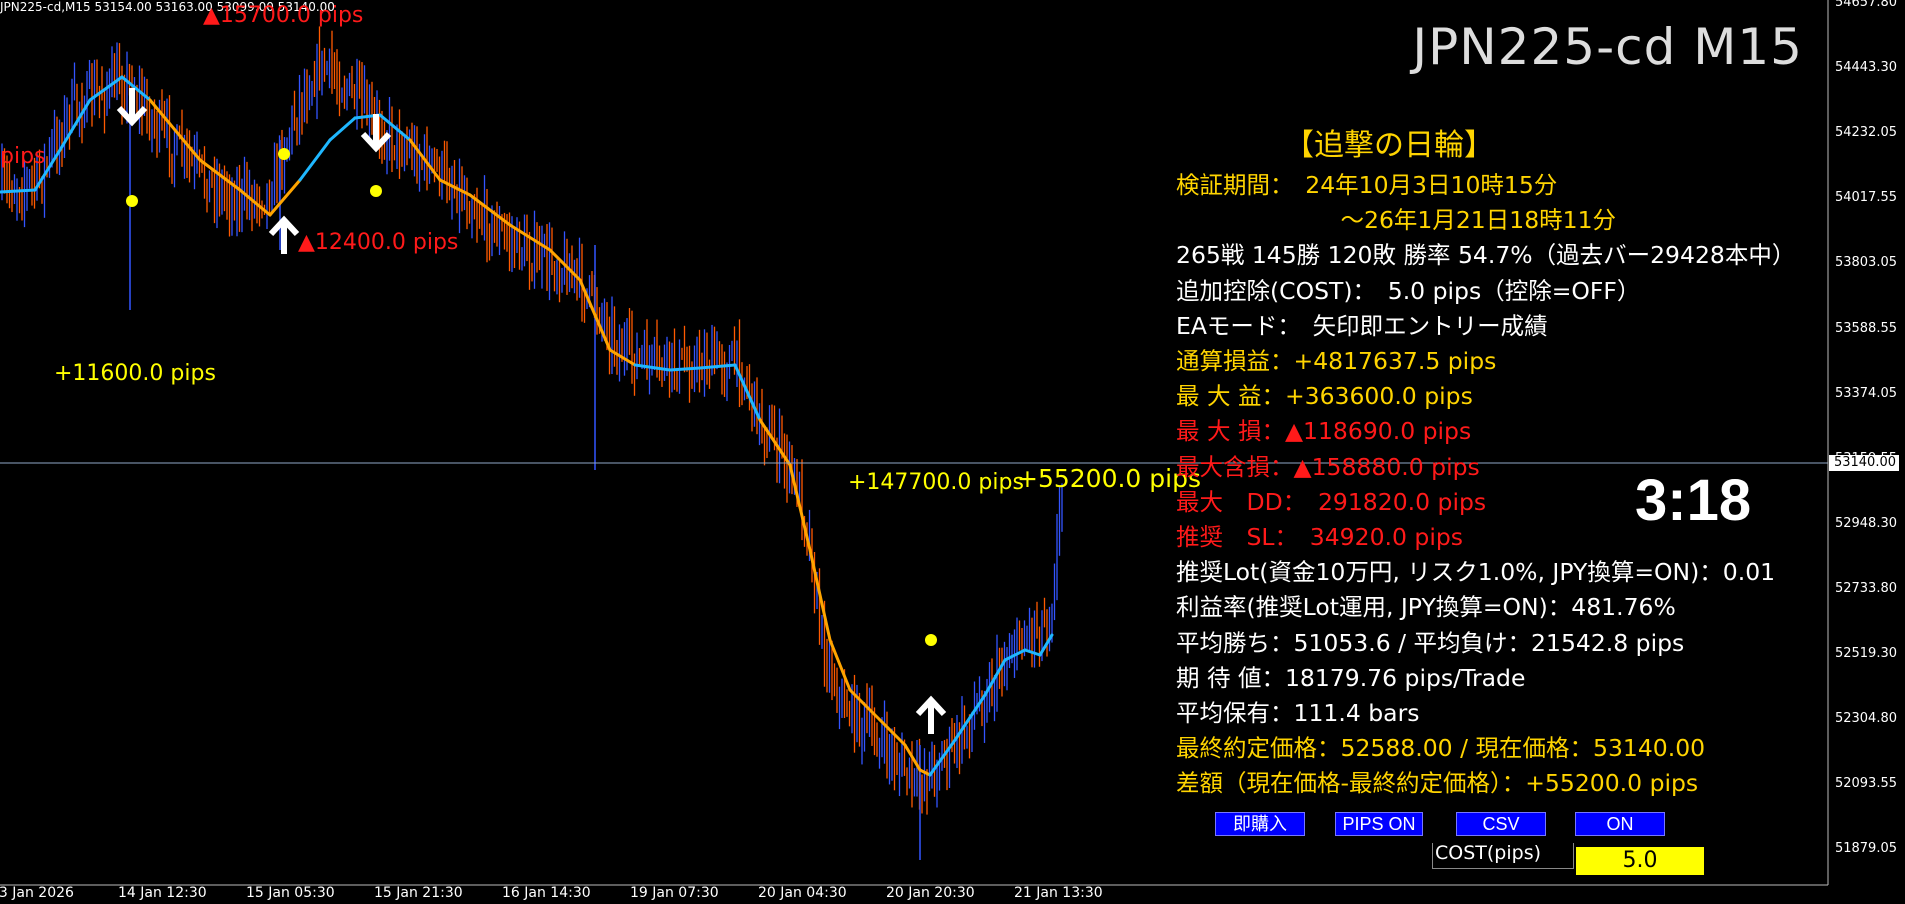 The height and width of the screenshot is (904, 1905). Describe the element at coordinates (378, 242) in the screenshot. I see `trade-label-loss-3: ▲12400.0 pips` at that location.